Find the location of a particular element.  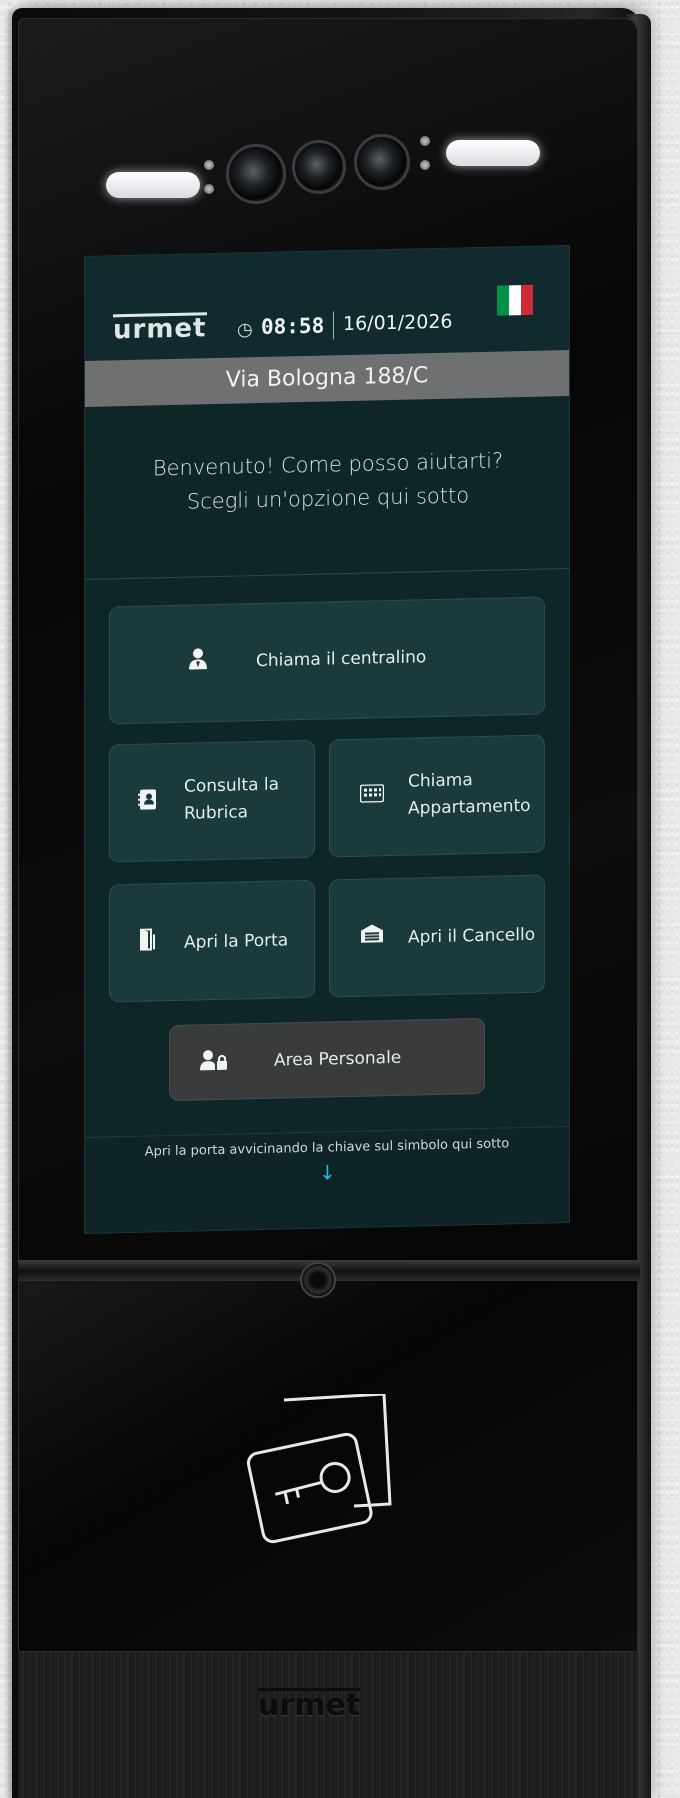

personal-area-label: Area Personale is located at coordinates (338, 1059).